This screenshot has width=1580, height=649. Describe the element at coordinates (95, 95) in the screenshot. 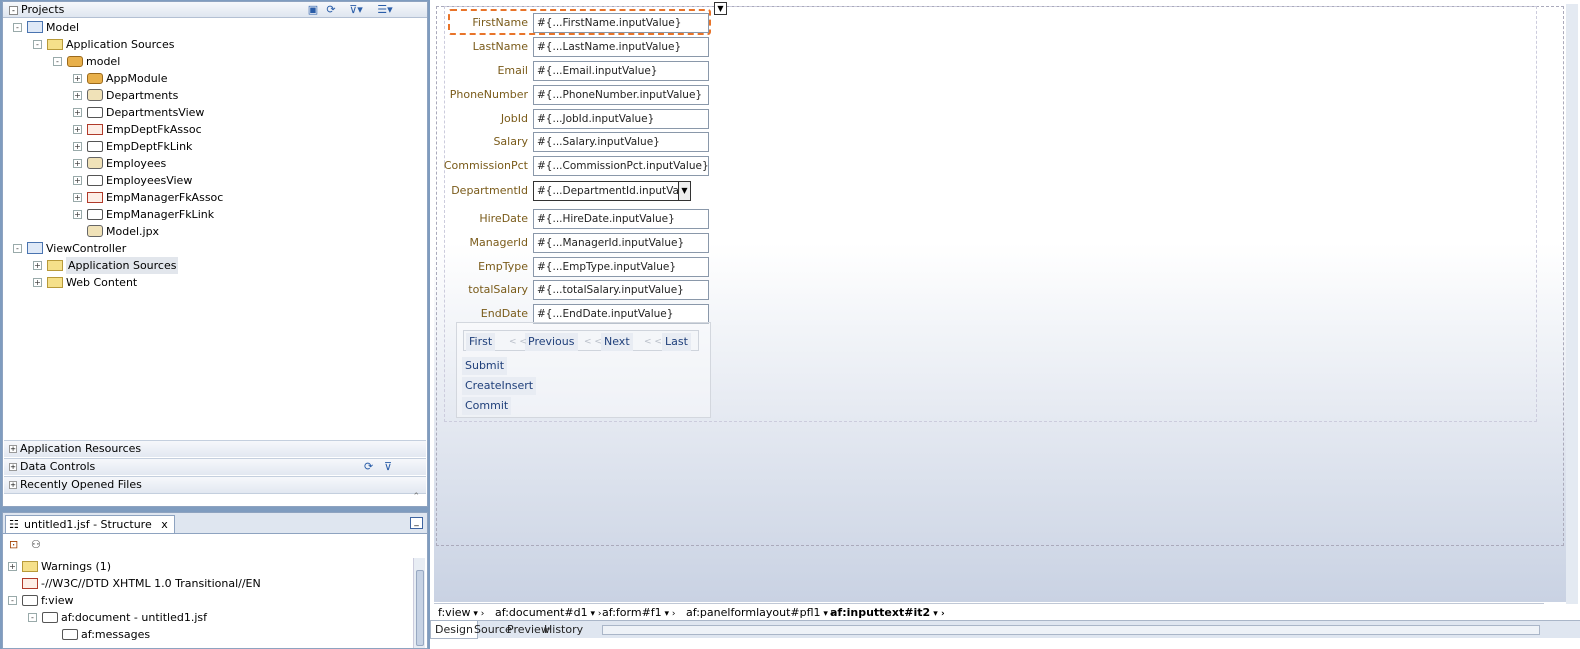

I see `entity-icon` at that location.